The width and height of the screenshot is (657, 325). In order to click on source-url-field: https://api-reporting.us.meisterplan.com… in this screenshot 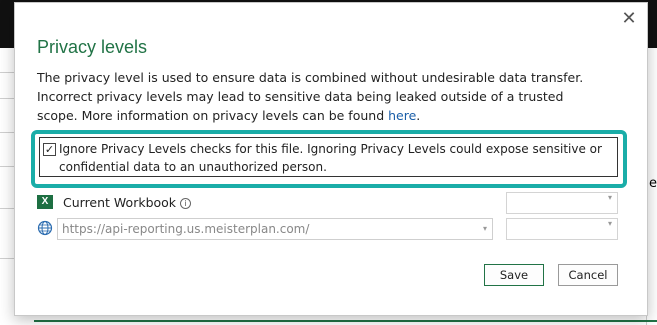, I will do `click(275, 229)`.